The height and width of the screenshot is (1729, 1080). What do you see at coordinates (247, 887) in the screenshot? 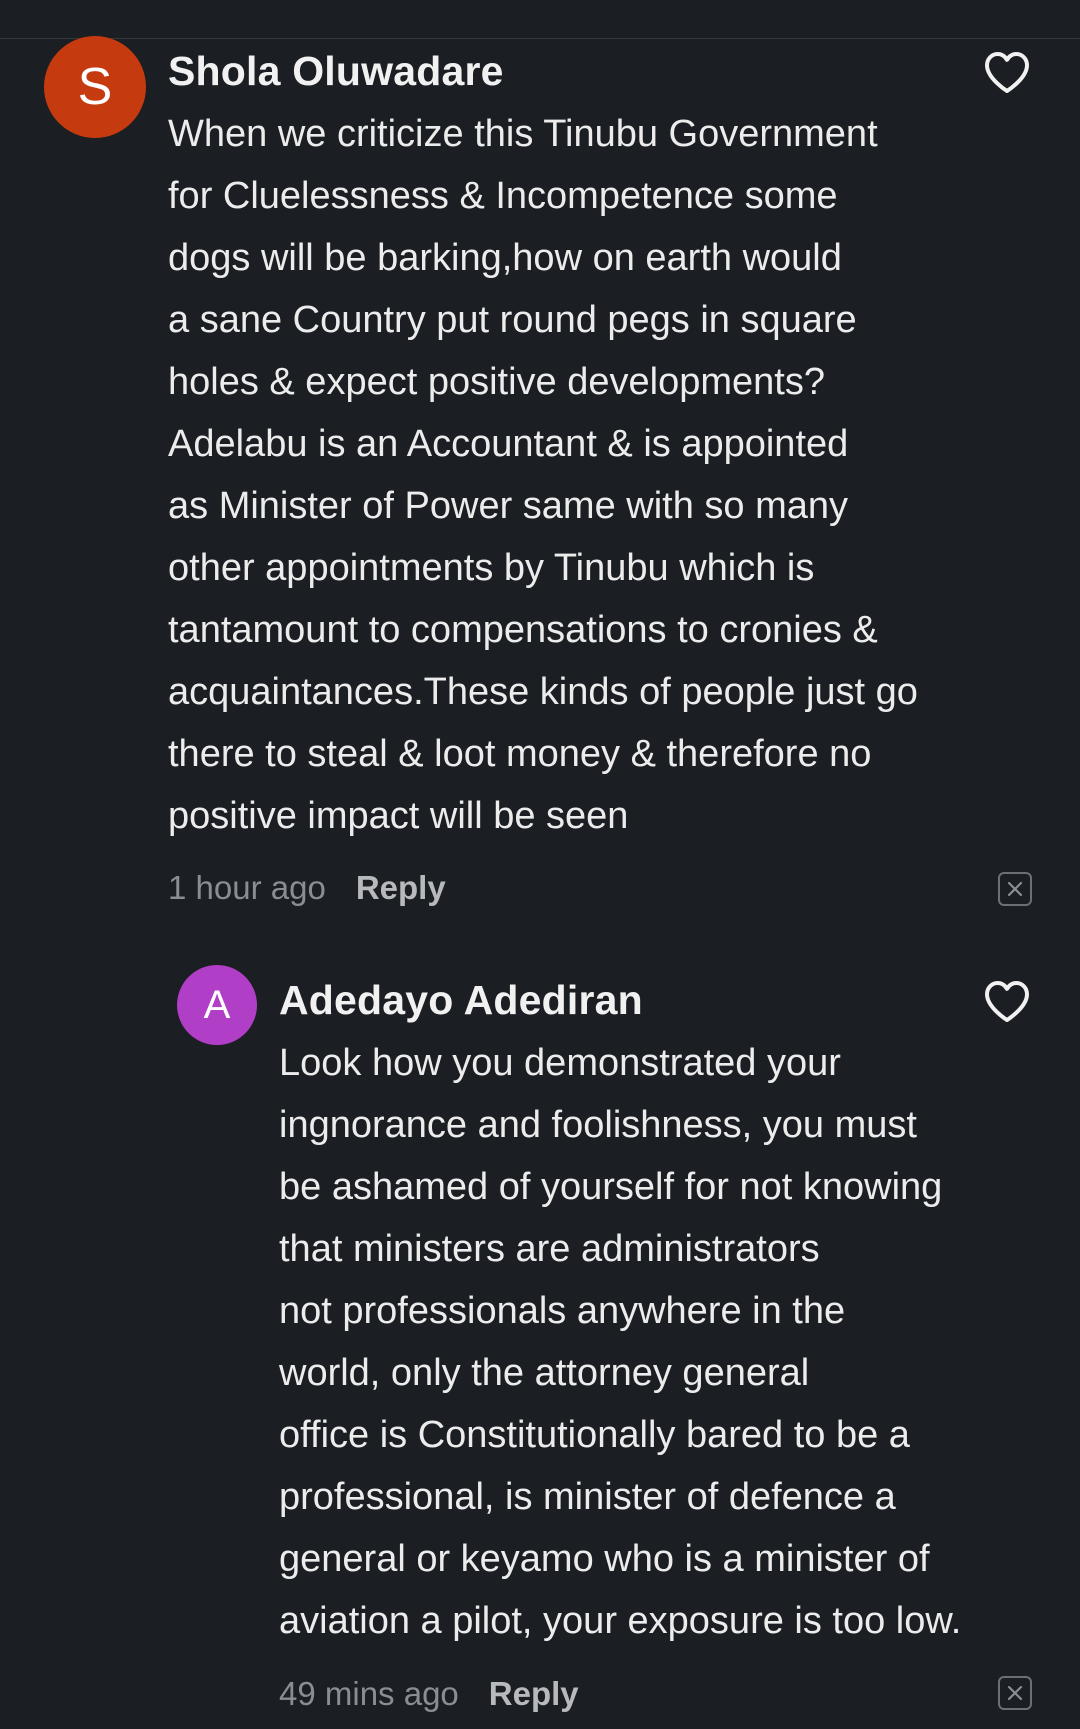
I see `comment-timestamp: 1 hour ago` at bounding box center [247, 887].